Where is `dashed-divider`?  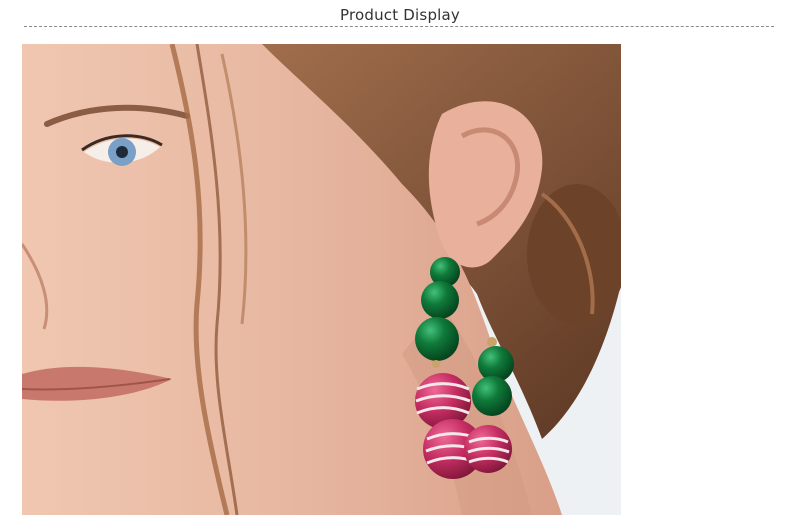
dashed-divider is located at coordinates (399, 26).